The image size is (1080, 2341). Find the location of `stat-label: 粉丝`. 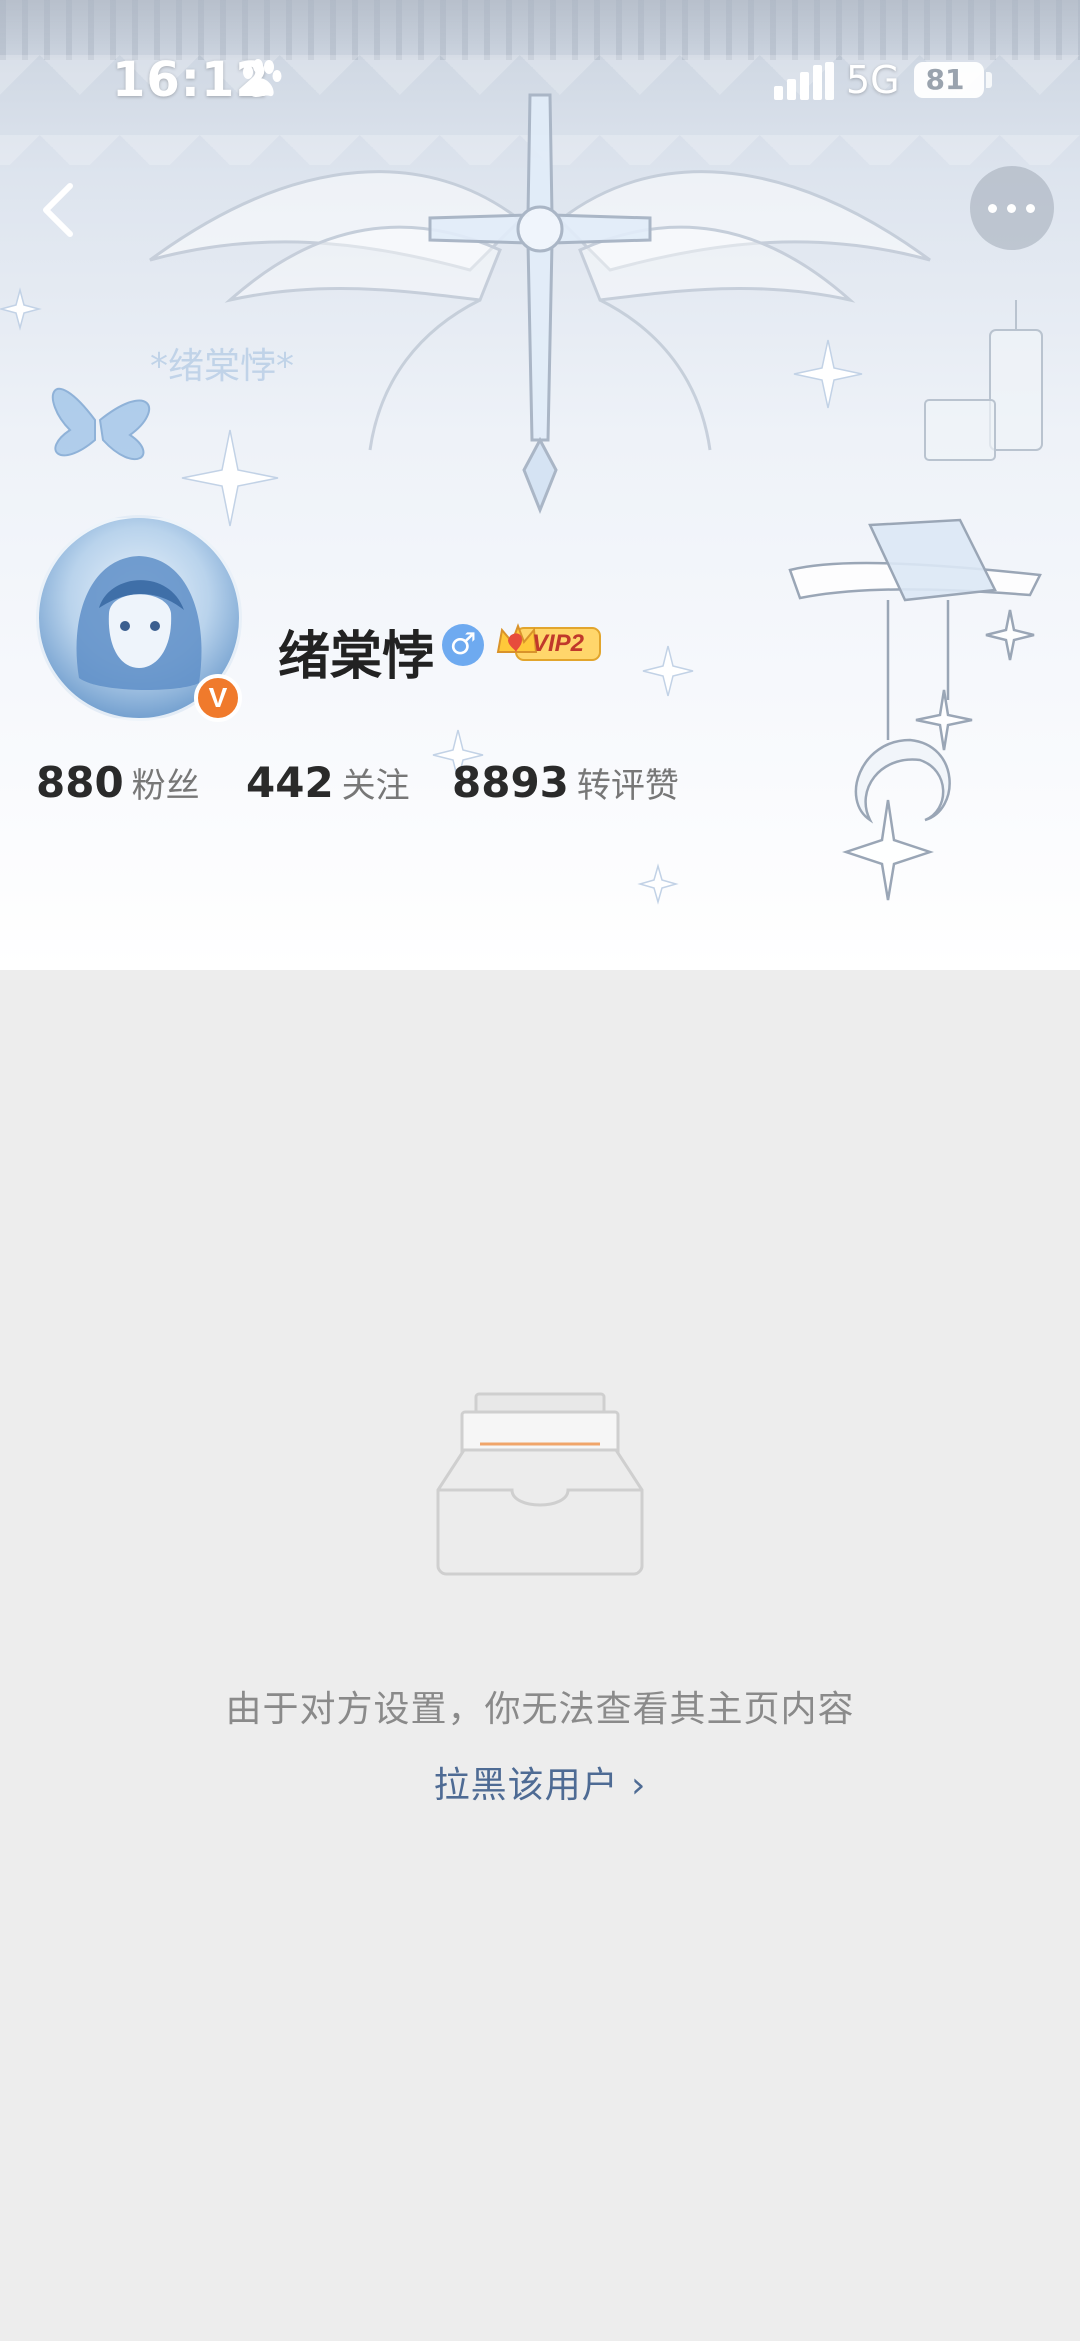

stat-label: 粉丝 is located at coordinates (165, 786).